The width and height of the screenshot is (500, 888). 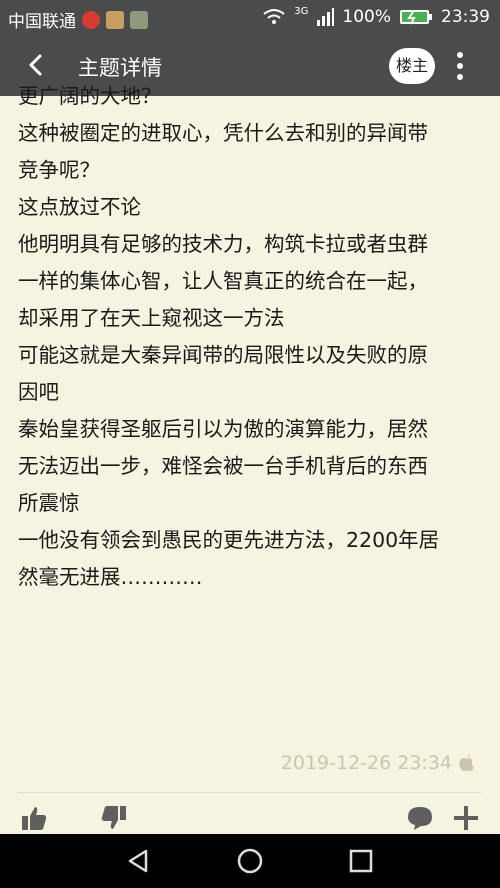 What do you see at coordinates (250, 18) in the screenshot?
I see `status-bar: 中国联通 3G 100% 23:39` at bounding box center [250, 18].